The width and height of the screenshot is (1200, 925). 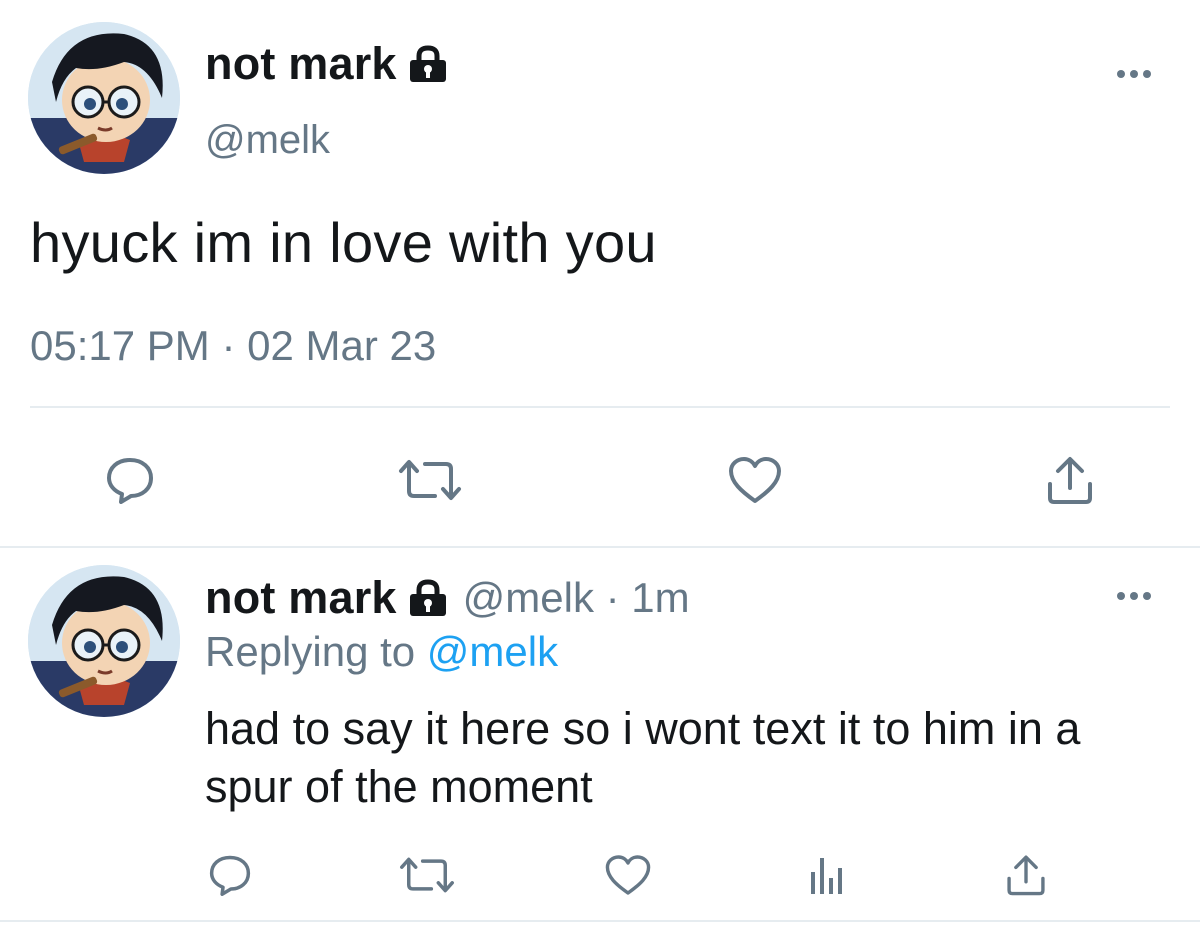 I want to click on replying-to-mention: @melk, so click(x=492, y=651).